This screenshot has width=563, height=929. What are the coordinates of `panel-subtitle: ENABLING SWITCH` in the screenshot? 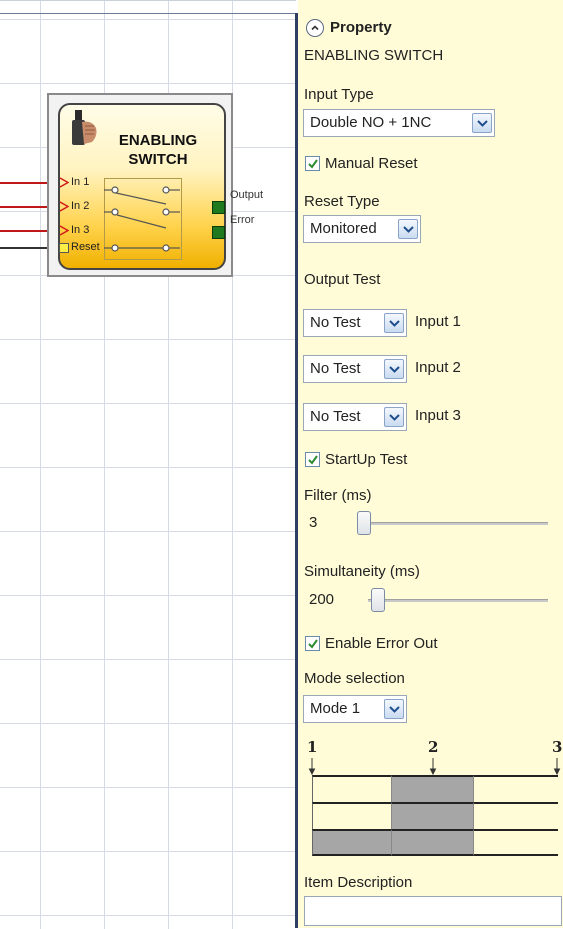 It's located at (374, 55).